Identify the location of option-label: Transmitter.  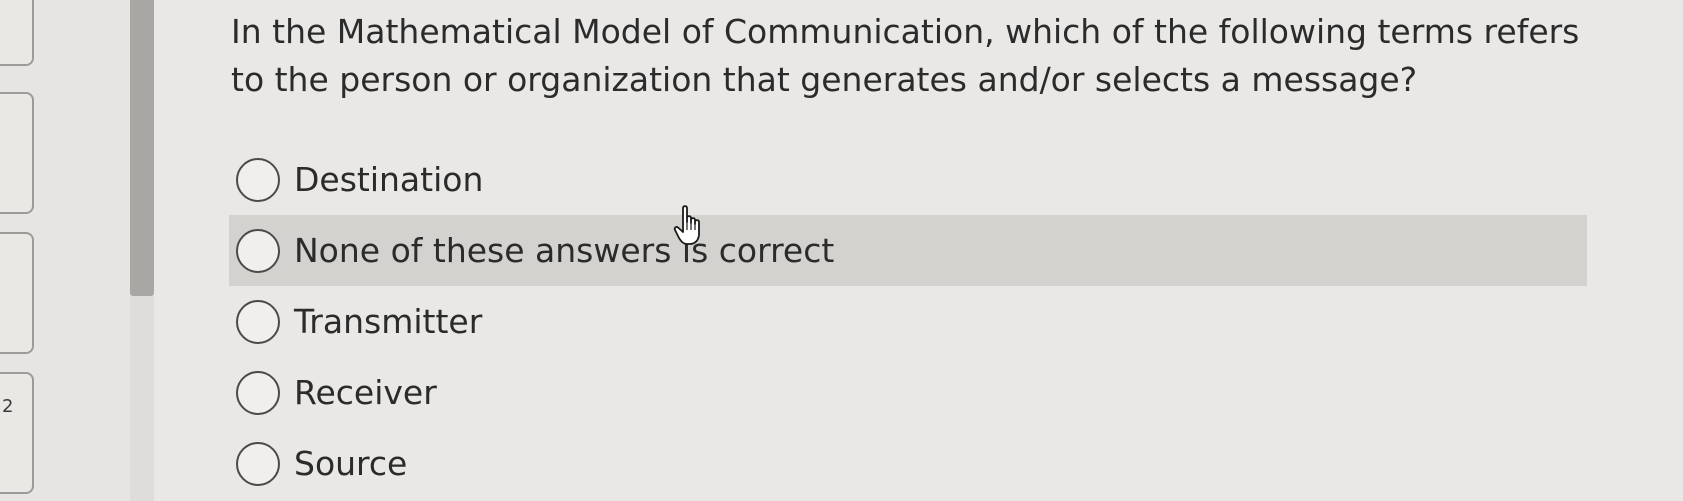
(388, 321).